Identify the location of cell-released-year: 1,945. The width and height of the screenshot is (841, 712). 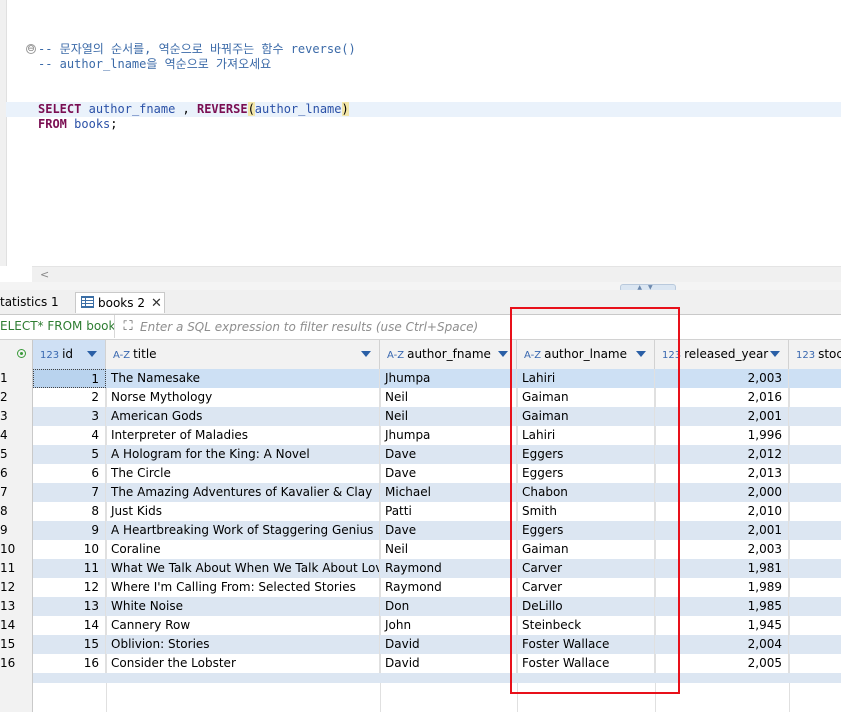
(722, 625).